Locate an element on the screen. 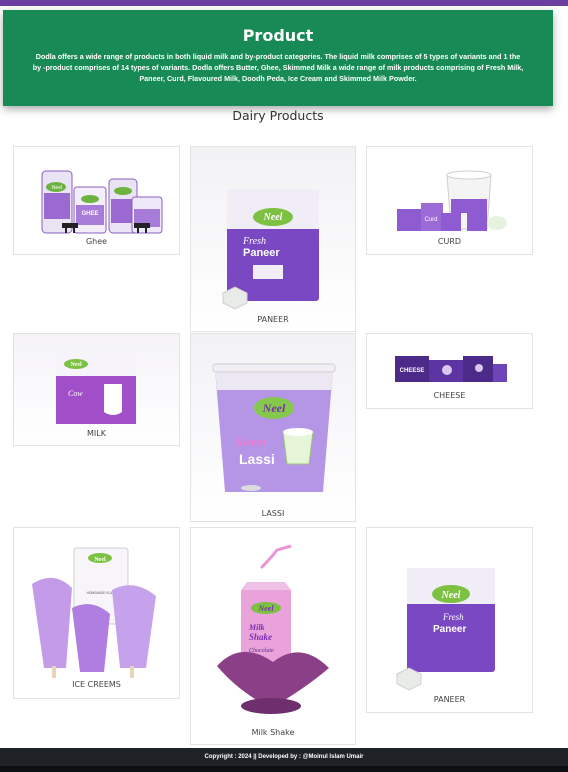  product-label: MILK is located at coordinates (96, 433).